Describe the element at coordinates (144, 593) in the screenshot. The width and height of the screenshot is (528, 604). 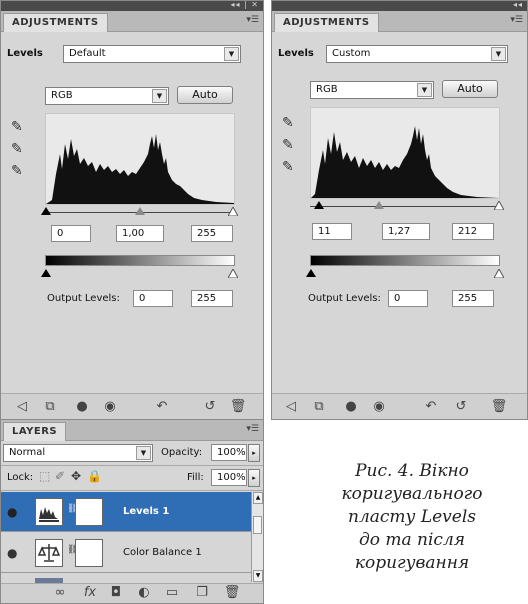
I see `adjustment-icon: ◐` at that location.